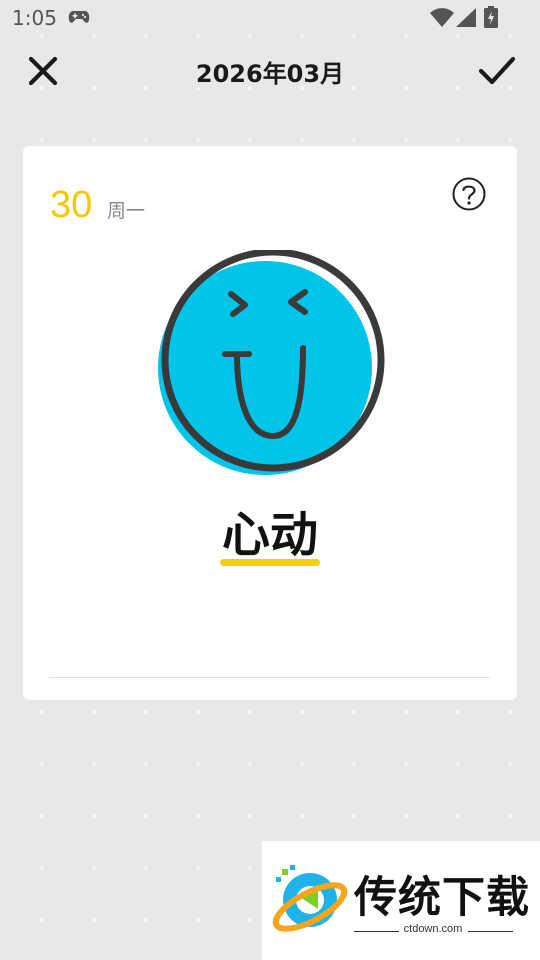  Describe the element at coordinates (34, 18) in the screenshot. I see `status-time: 1:05` at that location.